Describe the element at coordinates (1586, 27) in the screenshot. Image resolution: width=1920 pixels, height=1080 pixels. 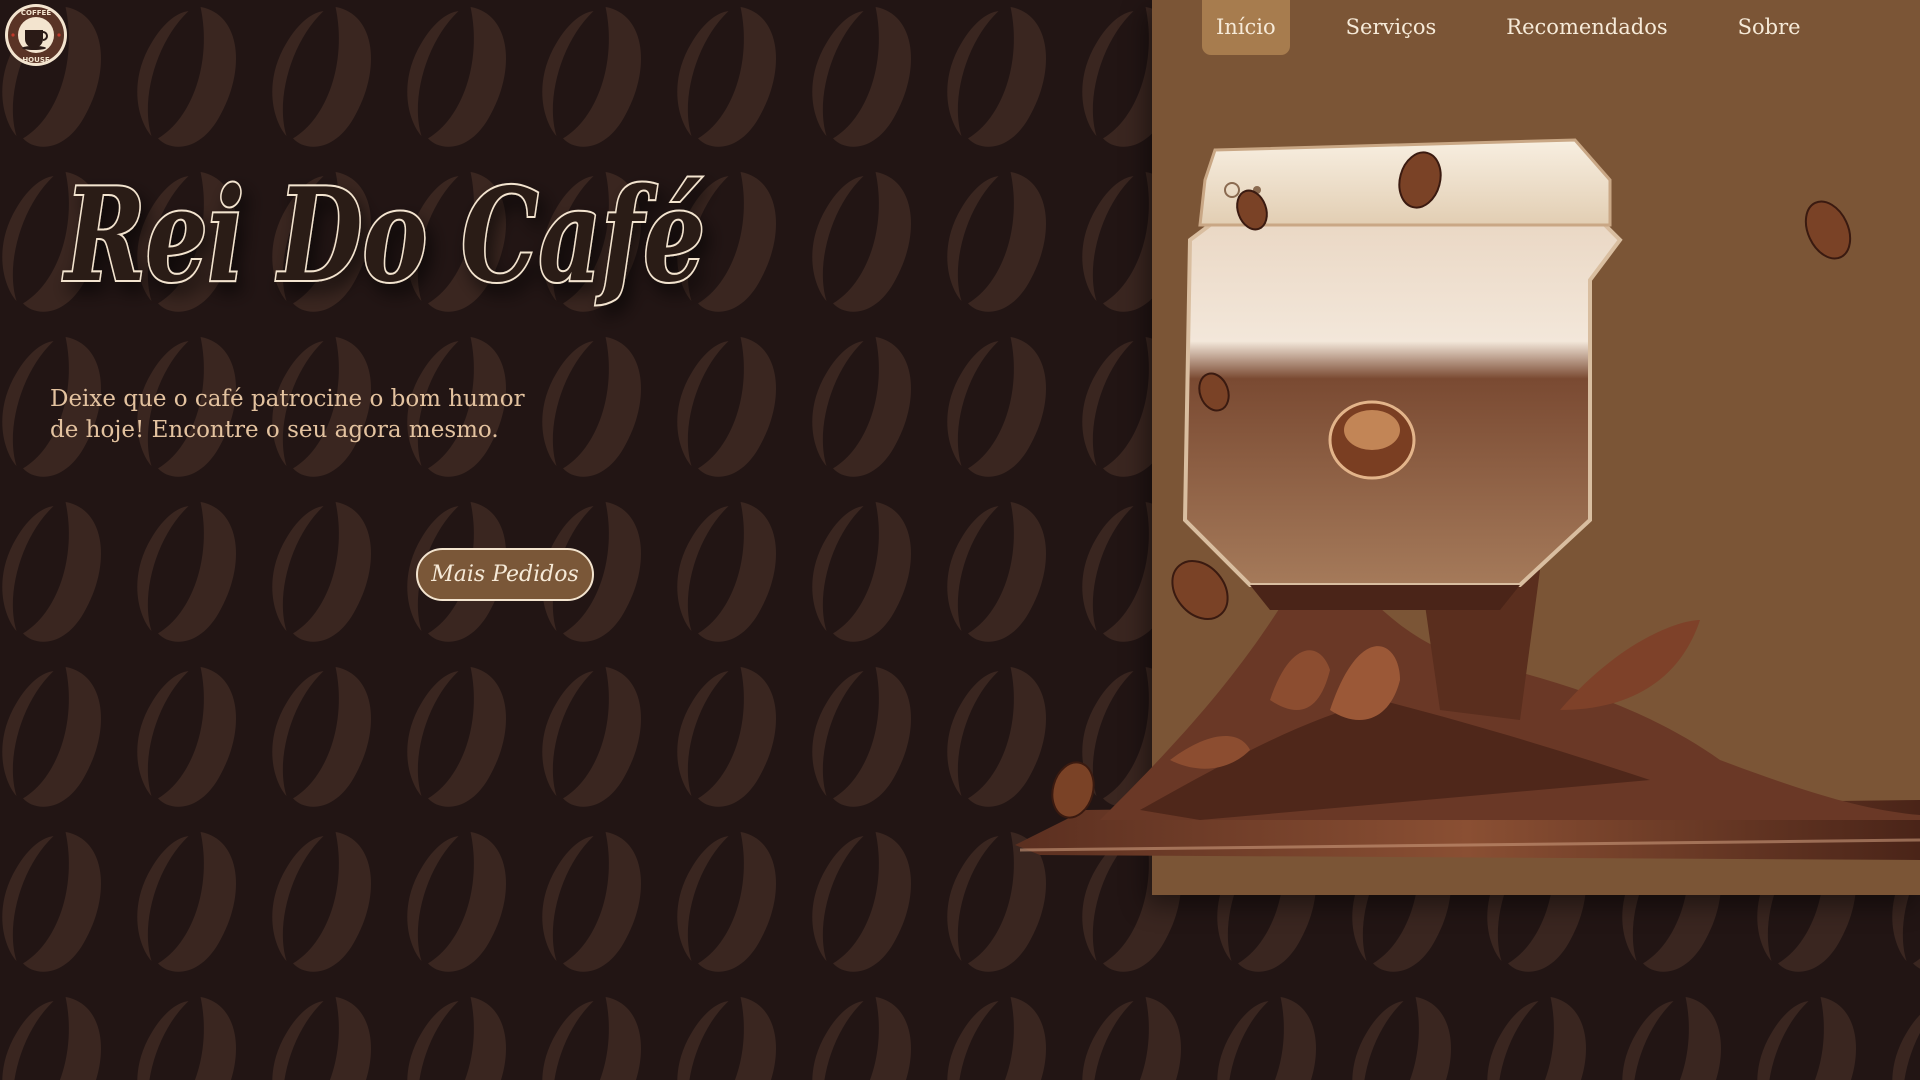
I see `nav-item-recomendados: Recomendados` at that location.